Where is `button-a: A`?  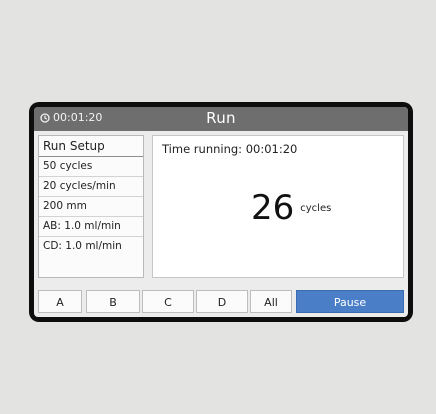 button-a: A is located at coordinates (60, 301).